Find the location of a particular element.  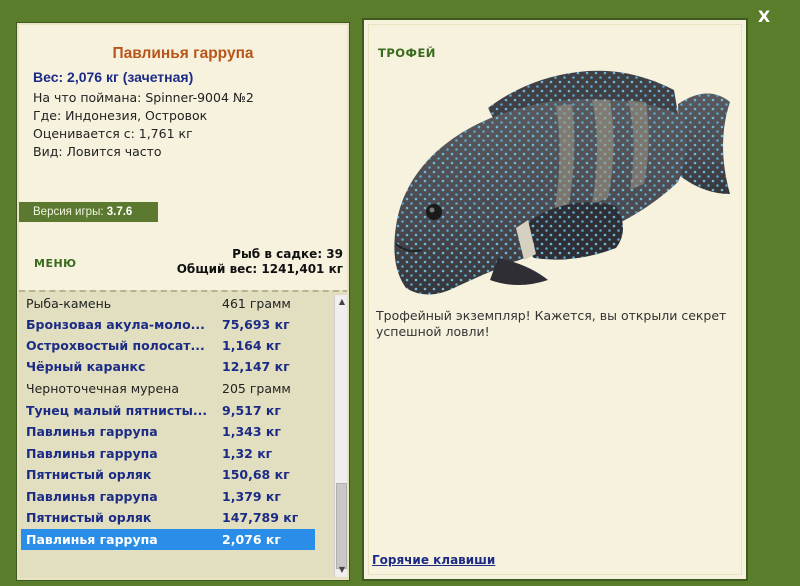

catch-frequency: Вид: Ловится часто is located at coordinates (97, 151).